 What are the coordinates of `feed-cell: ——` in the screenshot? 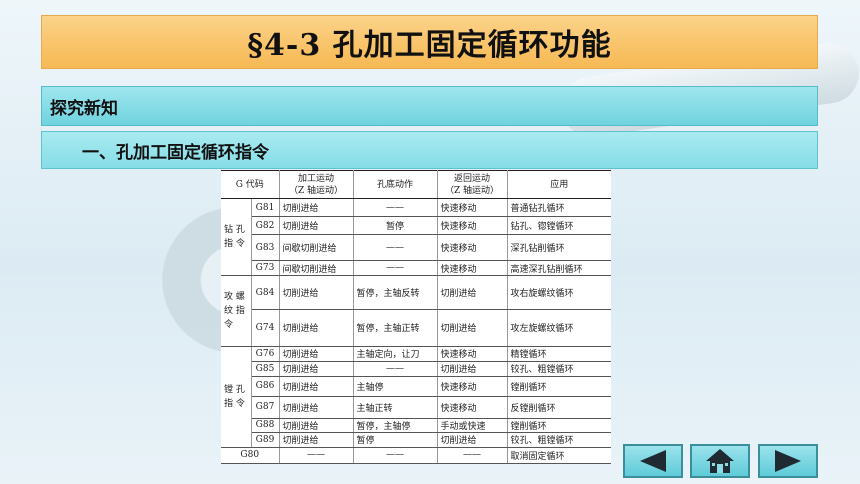 It's located at (316, 456).